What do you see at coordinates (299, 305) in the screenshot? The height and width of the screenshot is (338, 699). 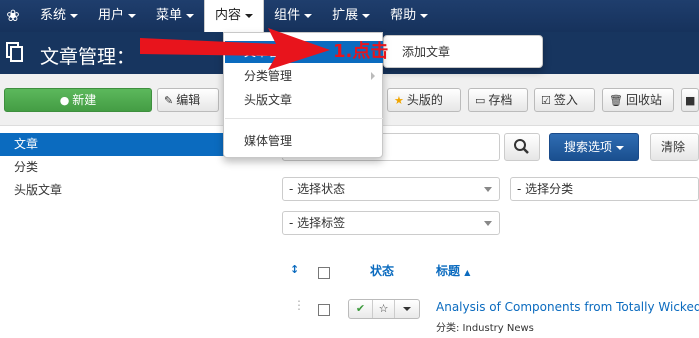 I see `drag-handle-icon: ⋮` at bounding box center [299, 305].